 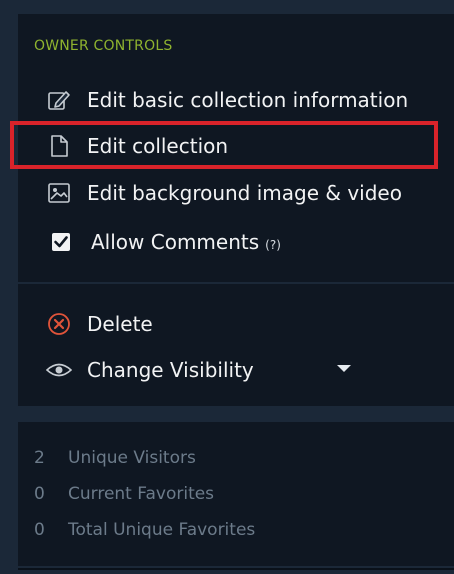 What do you see at coordinates (120, 324) in the screenshot?
I see `delete-label: Delete` at bounding box center [120, 324].